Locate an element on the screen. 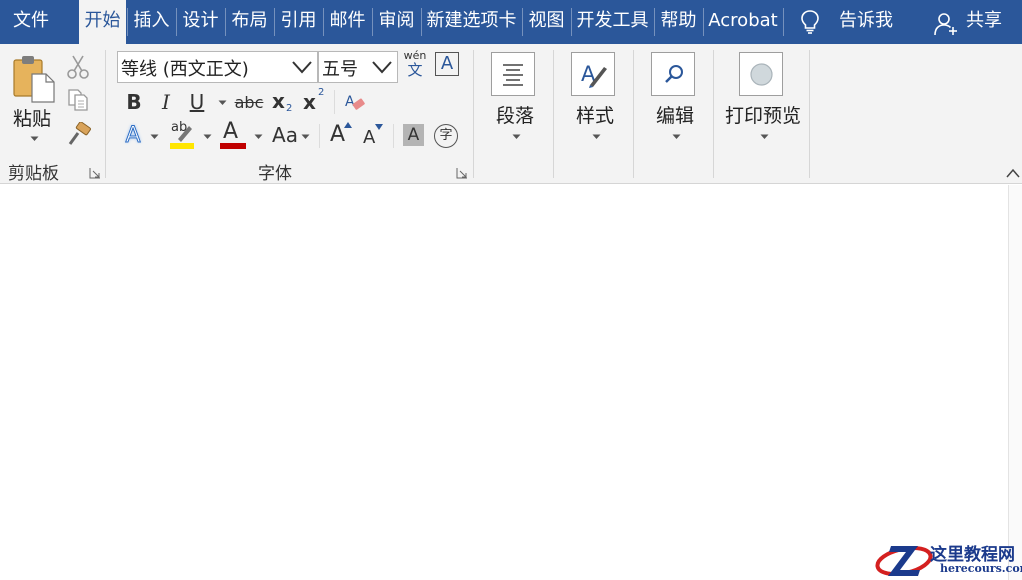 This screenshot has width=1022, height=580. editing-button is located at coordinates (673, 74).